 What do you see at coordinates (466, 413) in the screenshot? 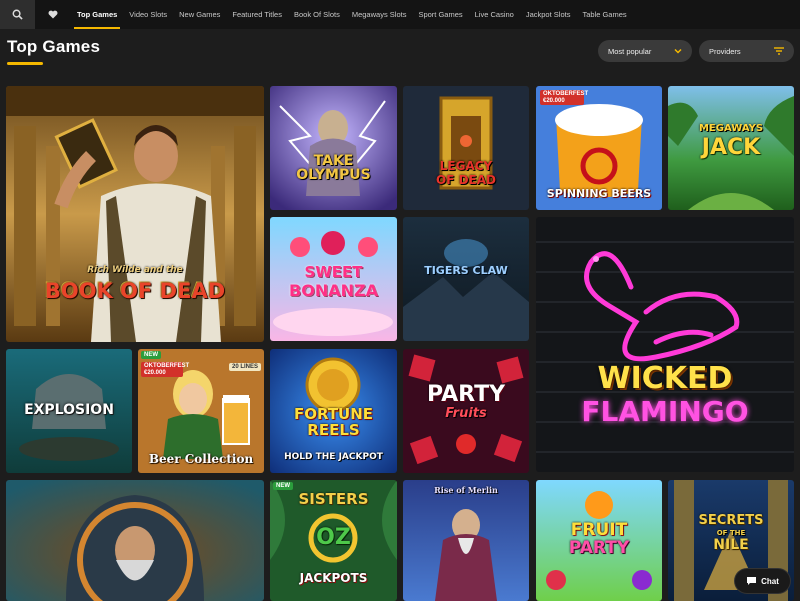
I see `party-fruits-line2: Fruits` at bounding box center [466, 413].